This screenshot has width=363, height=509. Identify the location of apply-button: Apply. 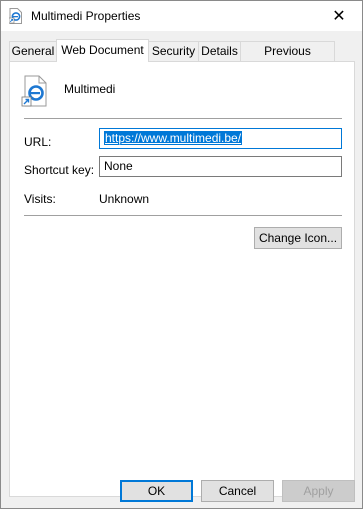
(318, 491).